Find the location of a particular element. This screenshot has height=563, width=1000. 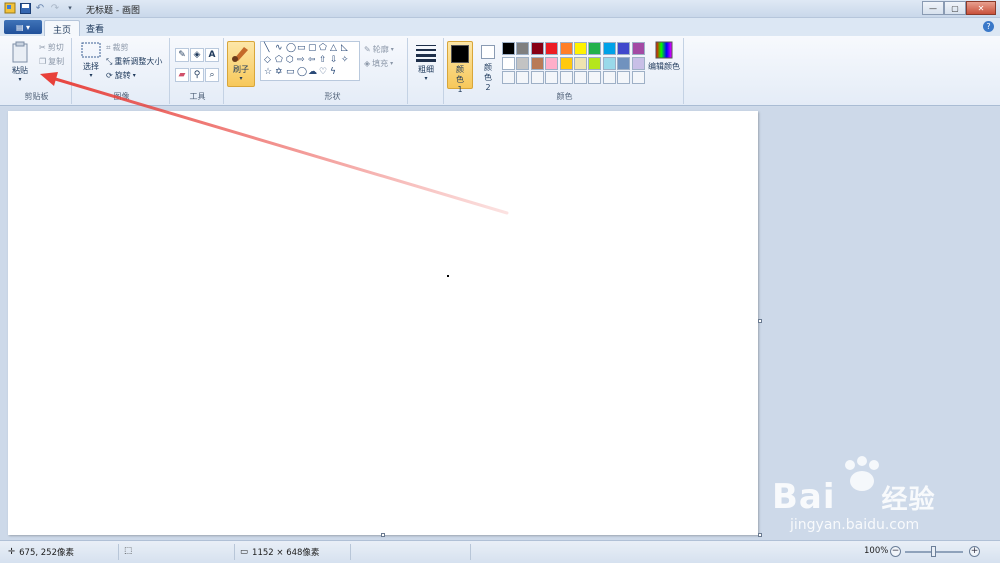

cursor-position-value: 675, 252像素 is located at coordinates (46, 553).